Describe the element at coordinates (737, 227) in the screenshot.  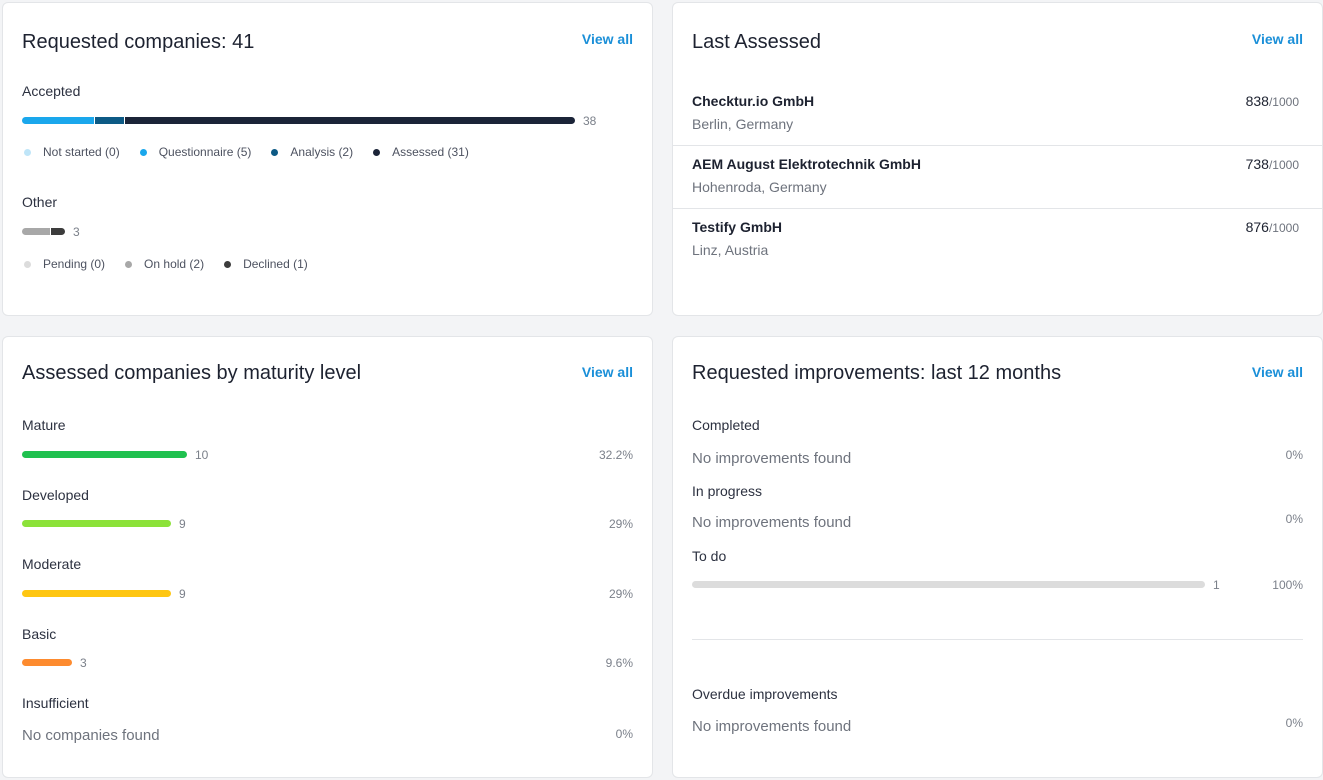
I see `company-name: Testify GmbH` at that location.